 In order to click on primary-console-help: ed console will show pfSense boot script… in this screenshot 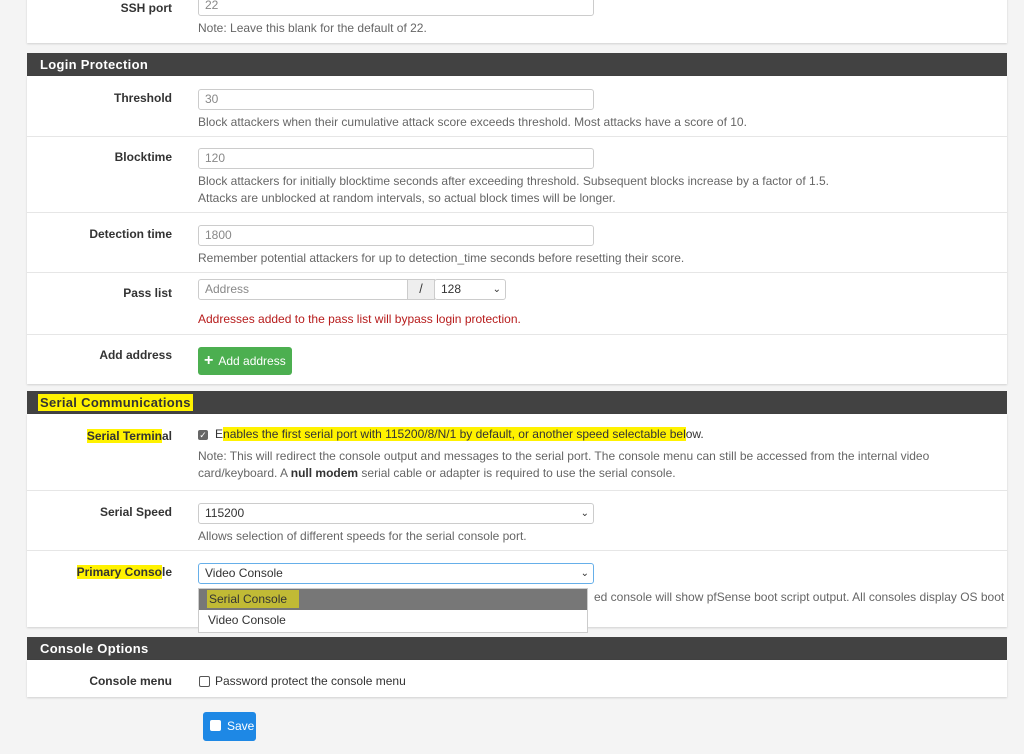, I will do `click(799, 597)`.